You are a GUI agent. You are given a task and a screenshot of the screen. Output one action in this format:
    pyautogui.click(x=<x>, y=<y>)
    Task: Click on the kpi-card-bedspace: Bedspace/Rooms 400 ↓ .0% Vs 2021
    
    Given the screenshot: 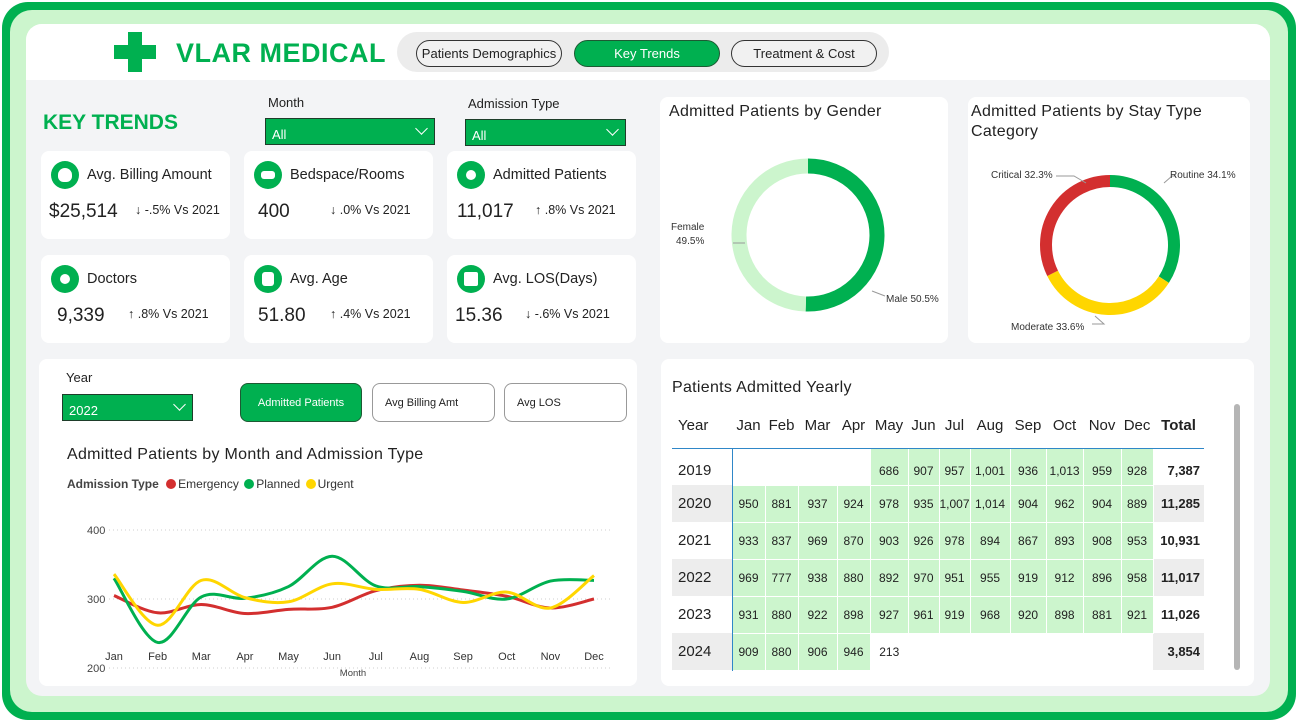 What is the action you would take?
    pyautogui.click(x=338, y=195)
    